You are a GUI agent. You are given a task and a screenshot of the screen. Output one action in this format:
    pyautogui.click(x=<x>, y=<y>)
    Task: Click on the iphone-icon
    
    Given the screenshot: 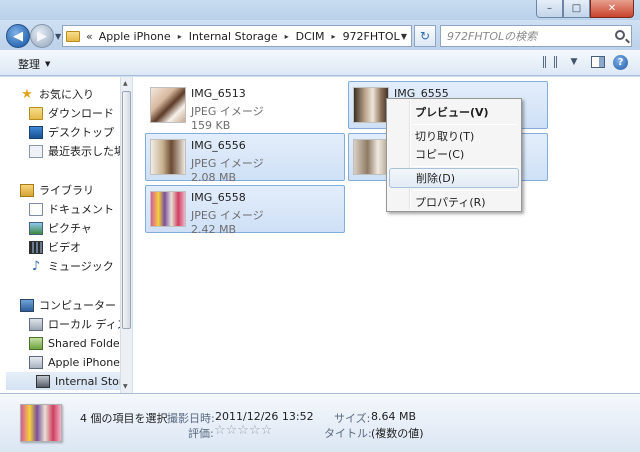 What is the action you would take?
    pyautogui.click(x=36, y=362)
    